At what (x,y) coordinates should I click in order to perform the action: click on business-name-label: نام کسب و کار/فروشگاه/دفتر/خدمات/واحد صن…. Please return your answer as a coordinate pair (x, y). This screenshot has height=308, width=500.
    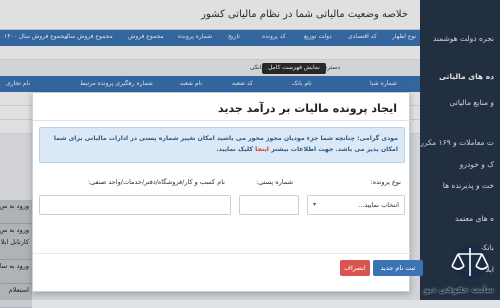
    Looking at the image, I should click on (156, 182).